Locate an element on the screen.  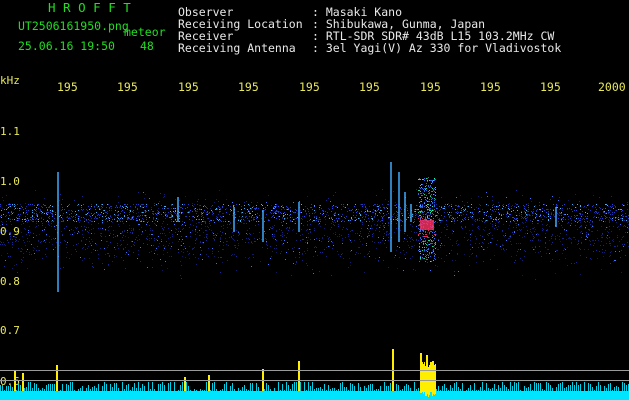
level-bars is located at coordinates (314, 374).